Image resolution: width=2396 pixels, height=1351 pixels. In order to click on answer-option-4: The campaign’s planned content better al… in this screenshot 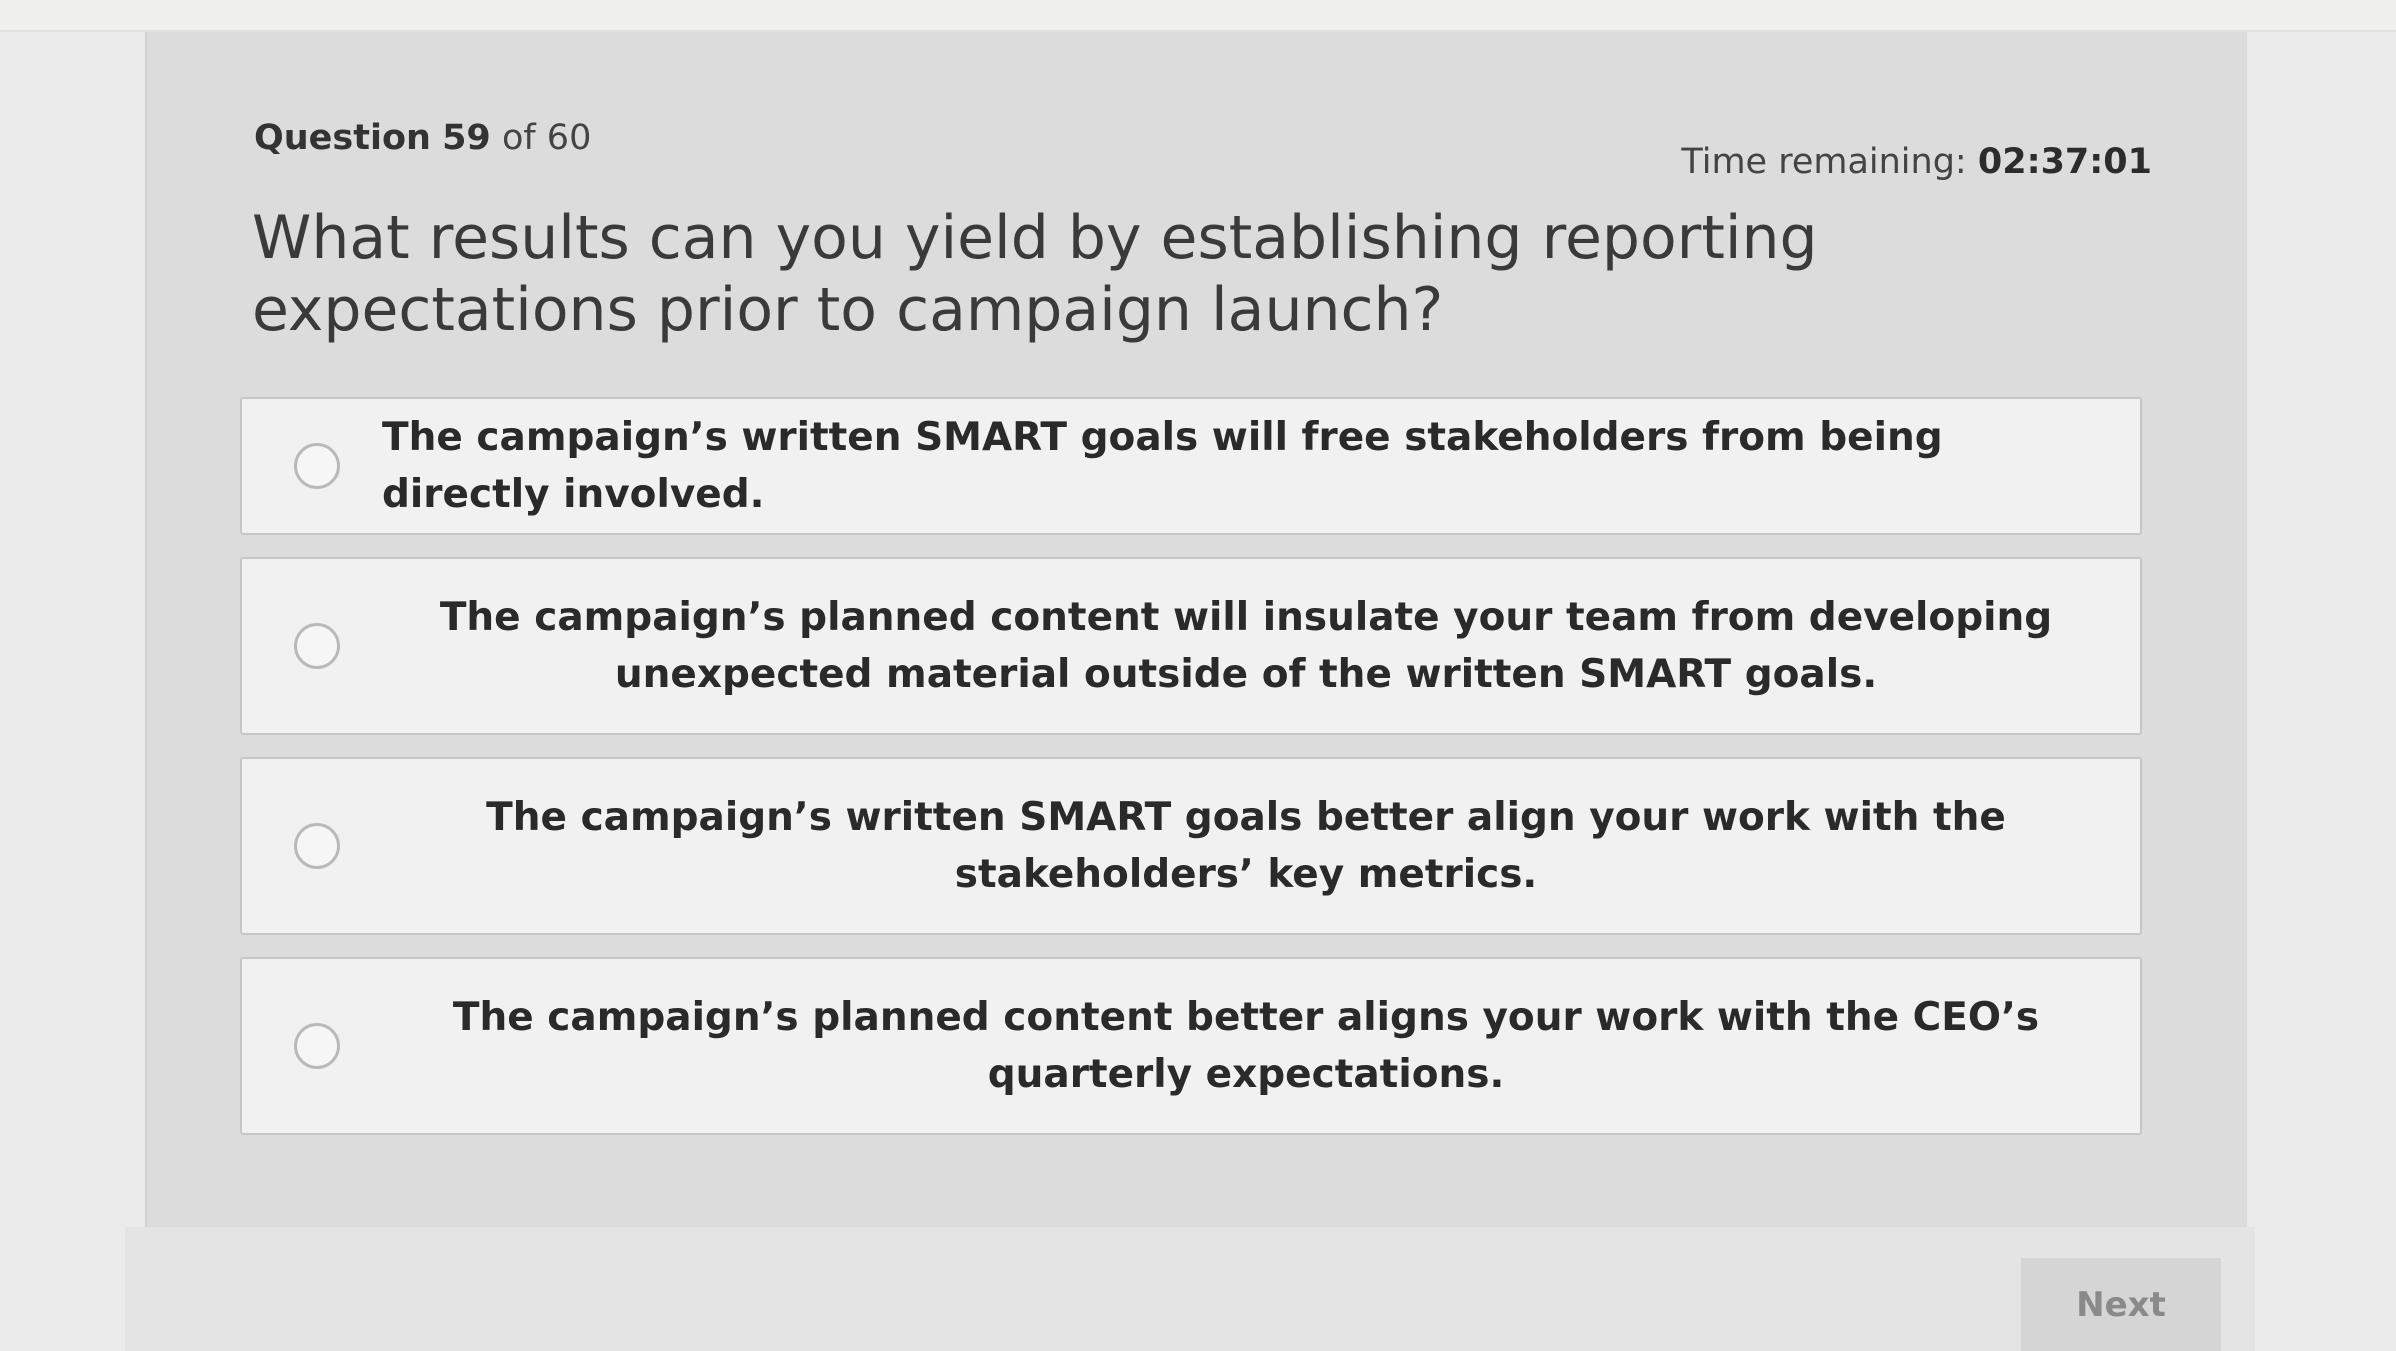, I will do `click(1191, 1046)`.